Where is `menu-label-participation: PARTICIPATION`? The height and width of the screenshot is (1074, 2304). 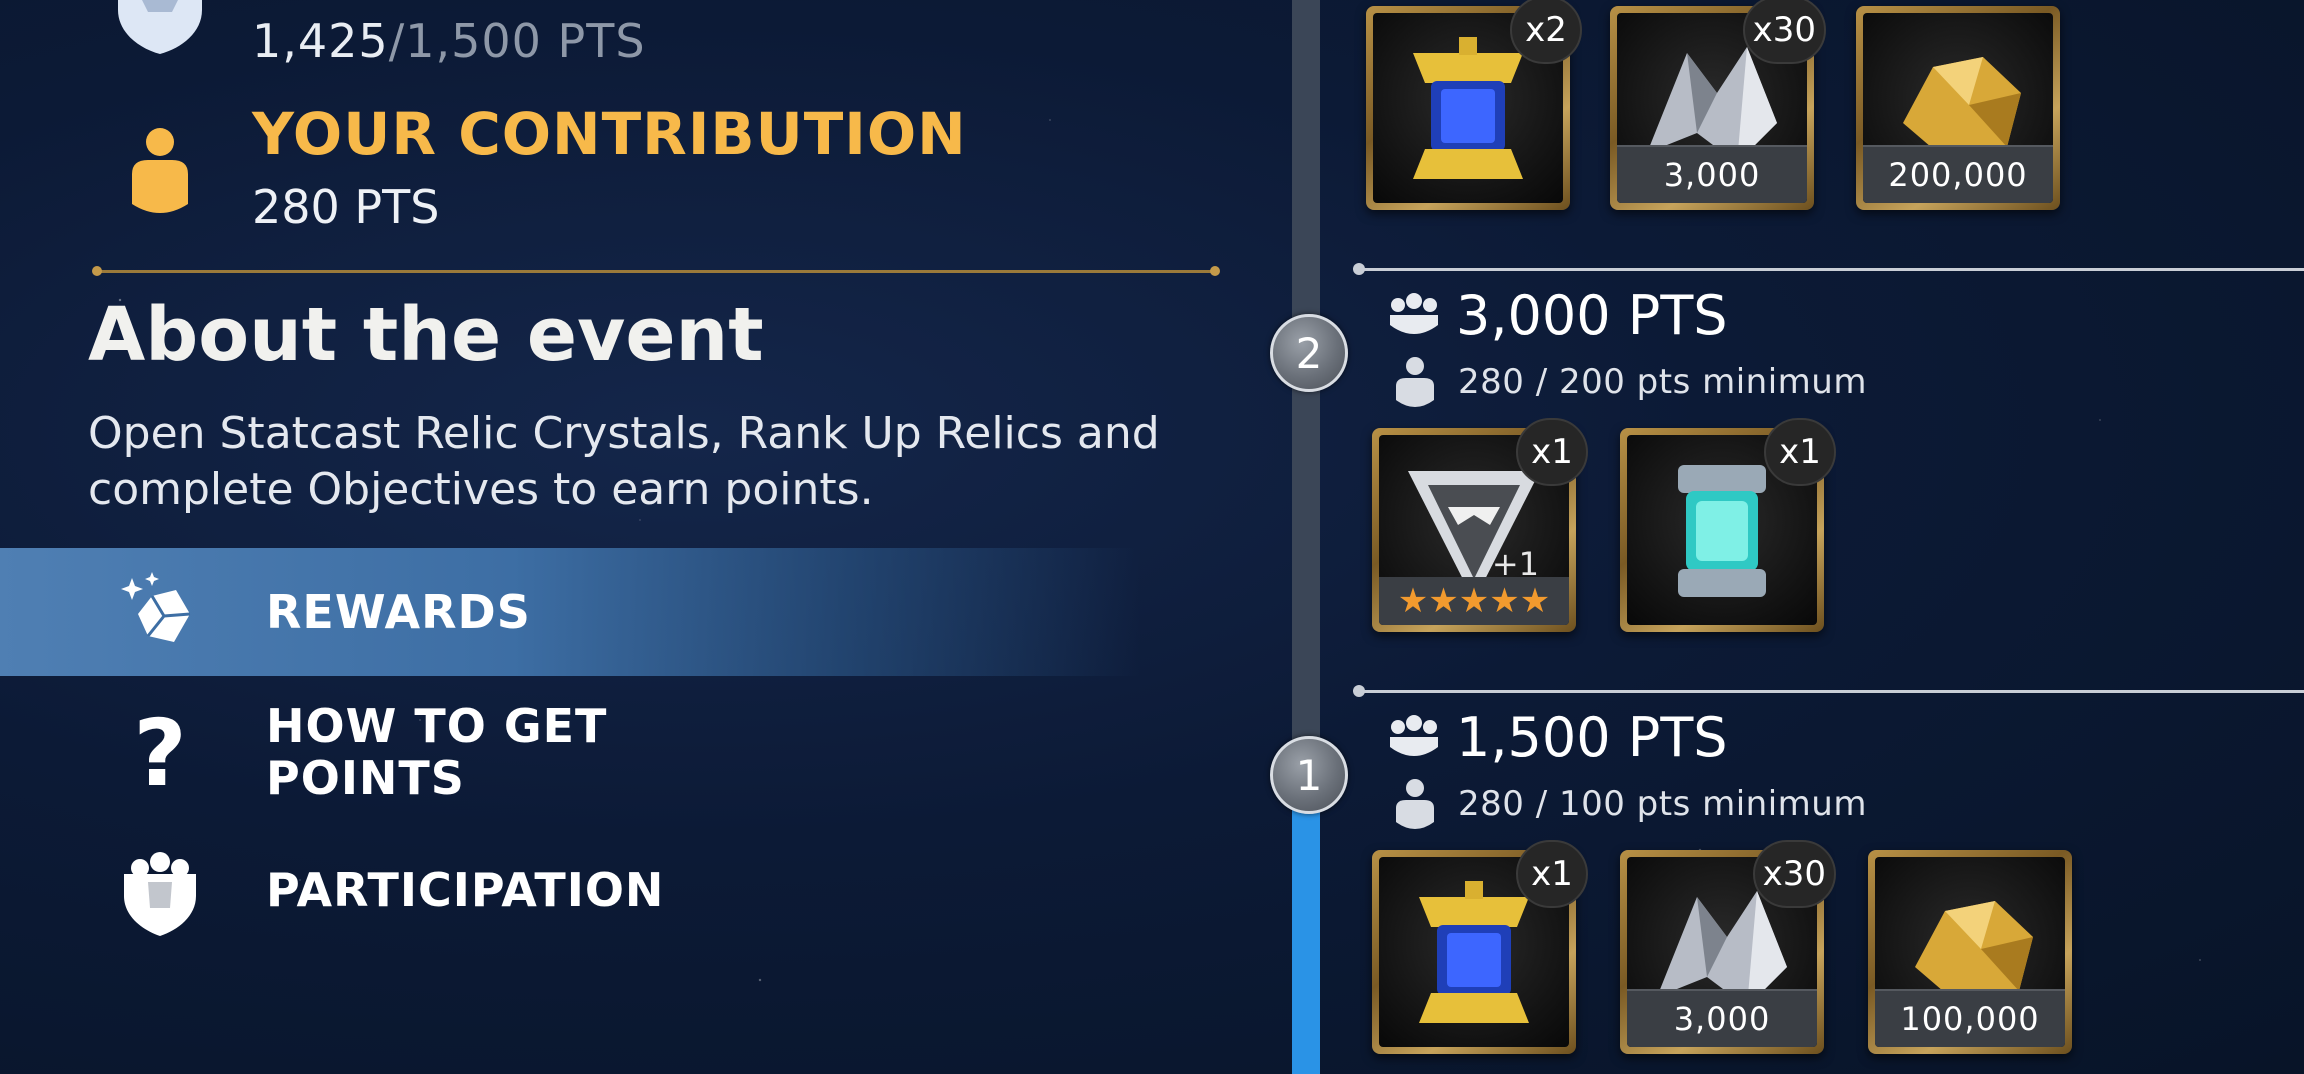 menu-label-participation: PARTICIPATION is located at coordinates (465, 890).